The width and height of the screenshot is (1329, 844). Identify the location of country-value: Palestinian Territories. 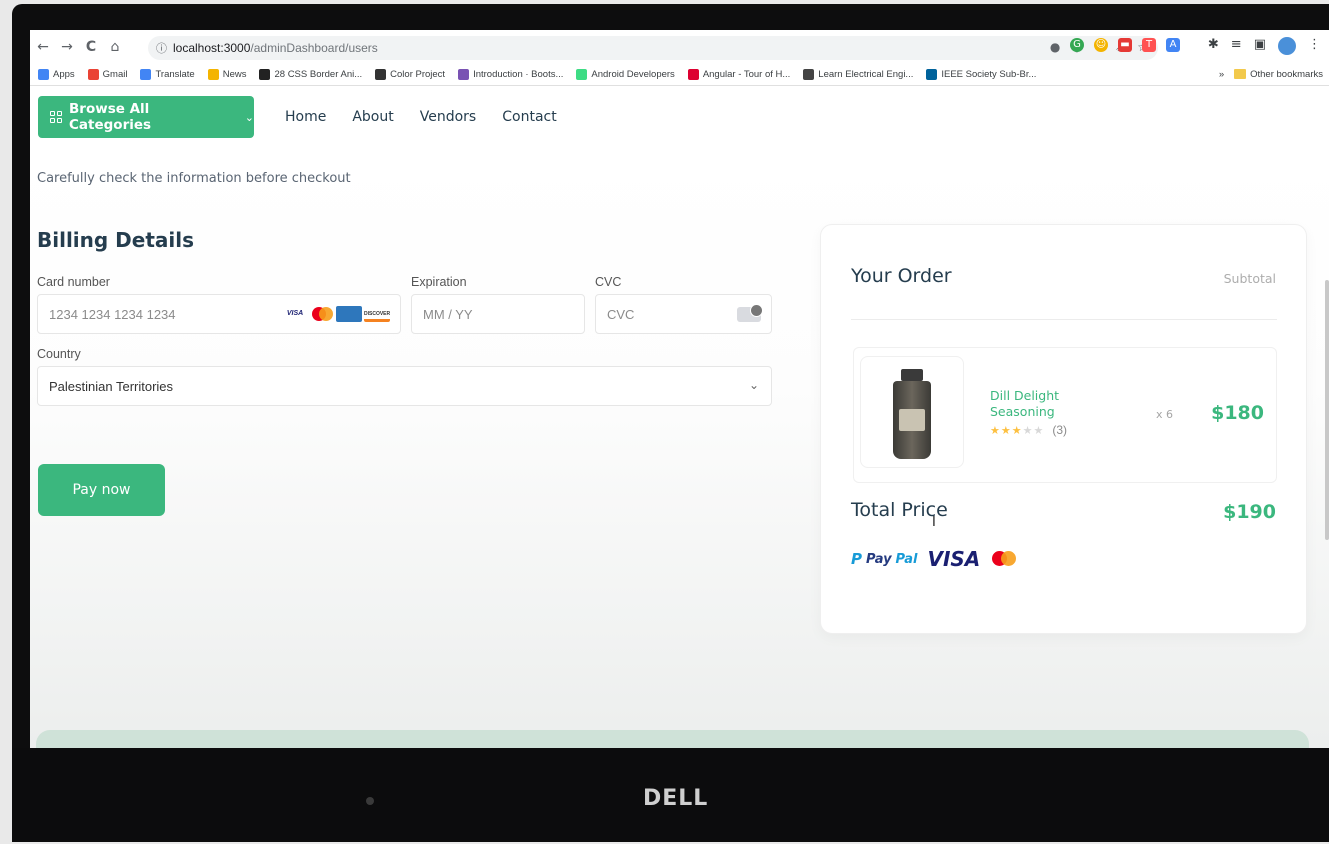
(111, 386).